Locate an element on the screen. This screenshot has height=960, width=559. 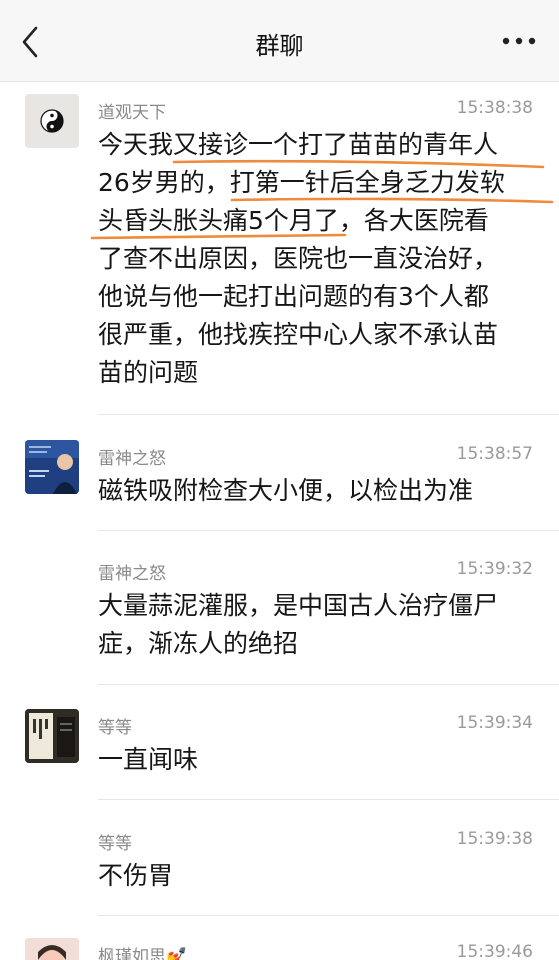
message-line: 苗的问题 is located at coordinates (148, 372).